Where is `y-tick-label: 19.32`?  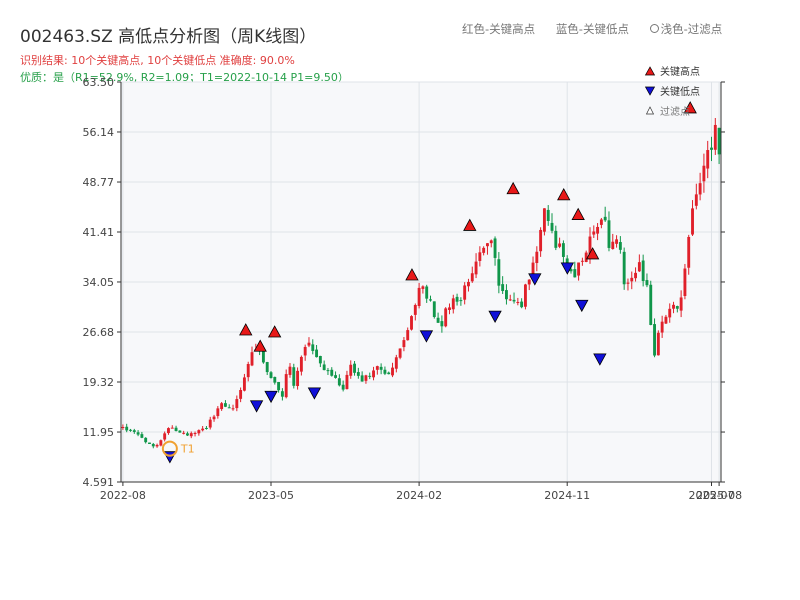
y-tick-label: 19.32 is located at coordinates (99, 382).